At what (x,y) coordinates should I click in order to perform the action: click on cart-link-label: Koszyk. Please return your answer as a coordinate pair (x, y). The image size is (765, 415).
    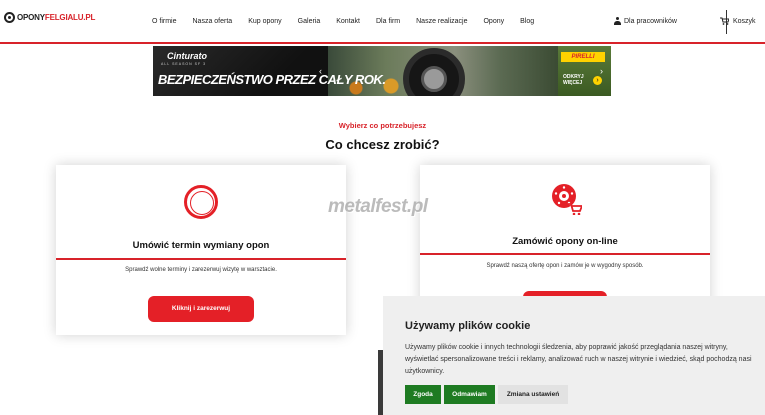
    Looking at the image, I should click on (744, 21).